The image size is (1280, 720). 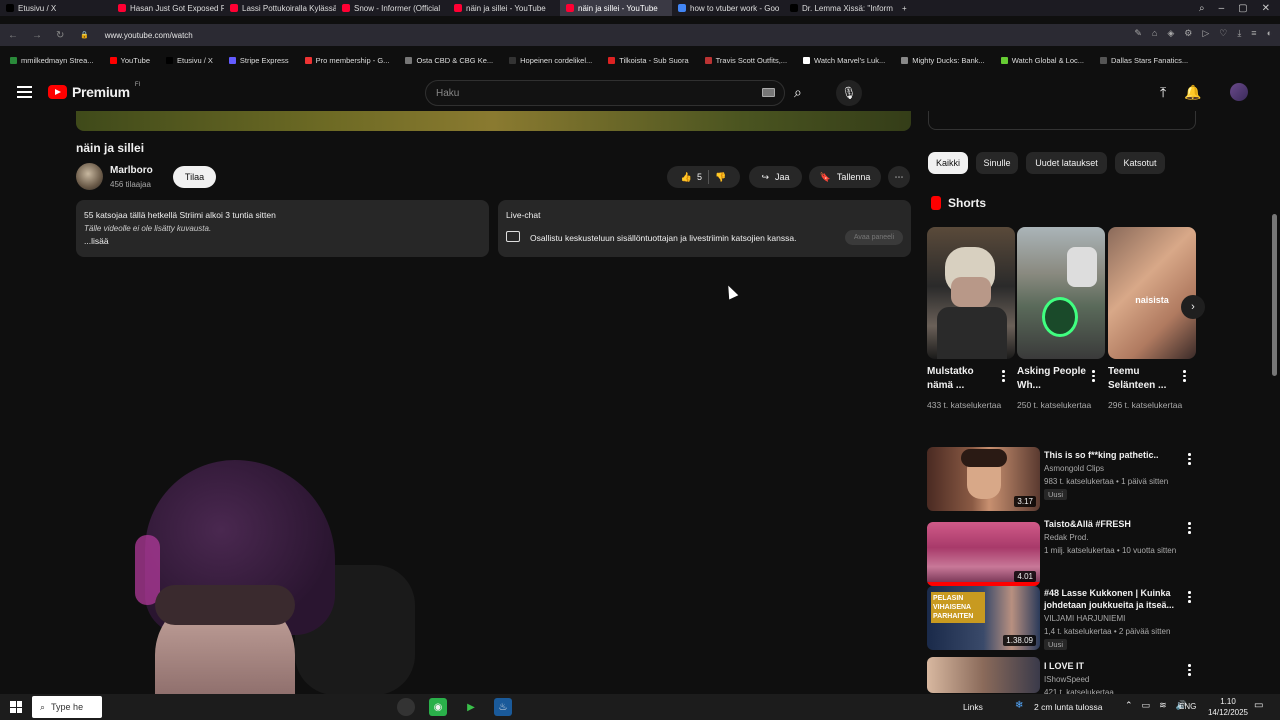 I want to click on filter-chip: Katsotut, so click(x=1140, y=163).